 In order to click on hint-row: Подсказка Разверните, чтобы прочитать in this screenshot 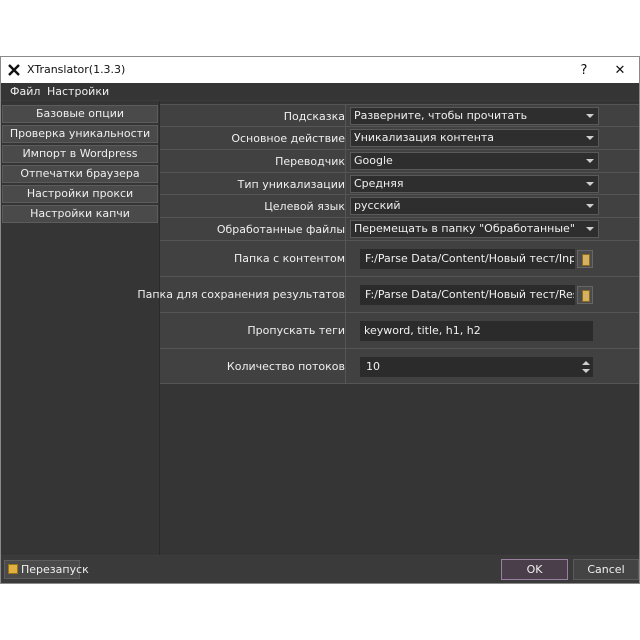, I will do `click(399, 115)`.